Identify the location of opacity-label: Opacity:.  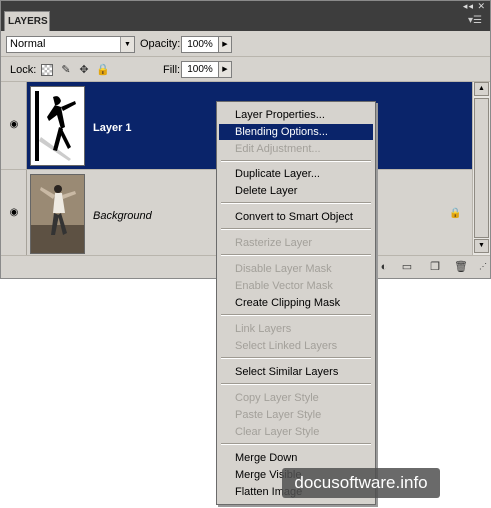
(160, 44).